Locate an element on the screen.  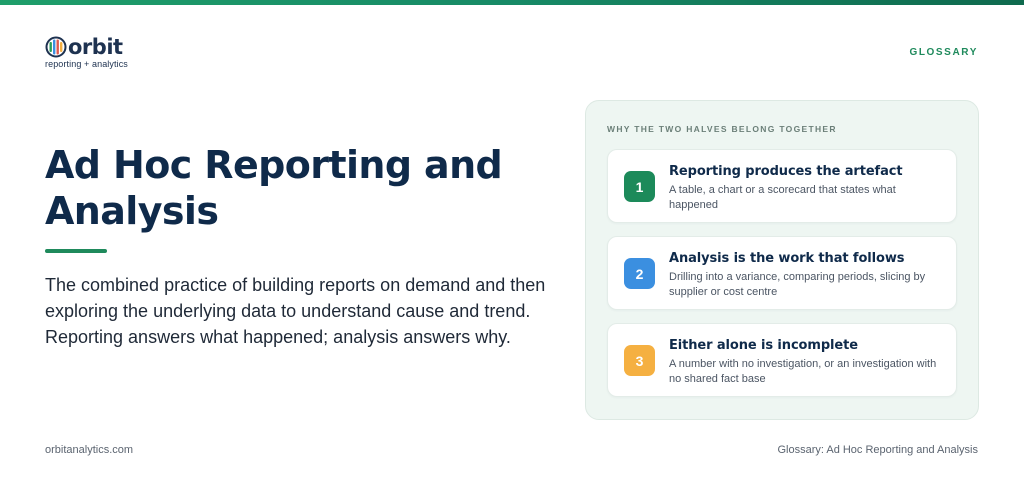
section-label: GLOSSARY is located at coordinates (943, 52).